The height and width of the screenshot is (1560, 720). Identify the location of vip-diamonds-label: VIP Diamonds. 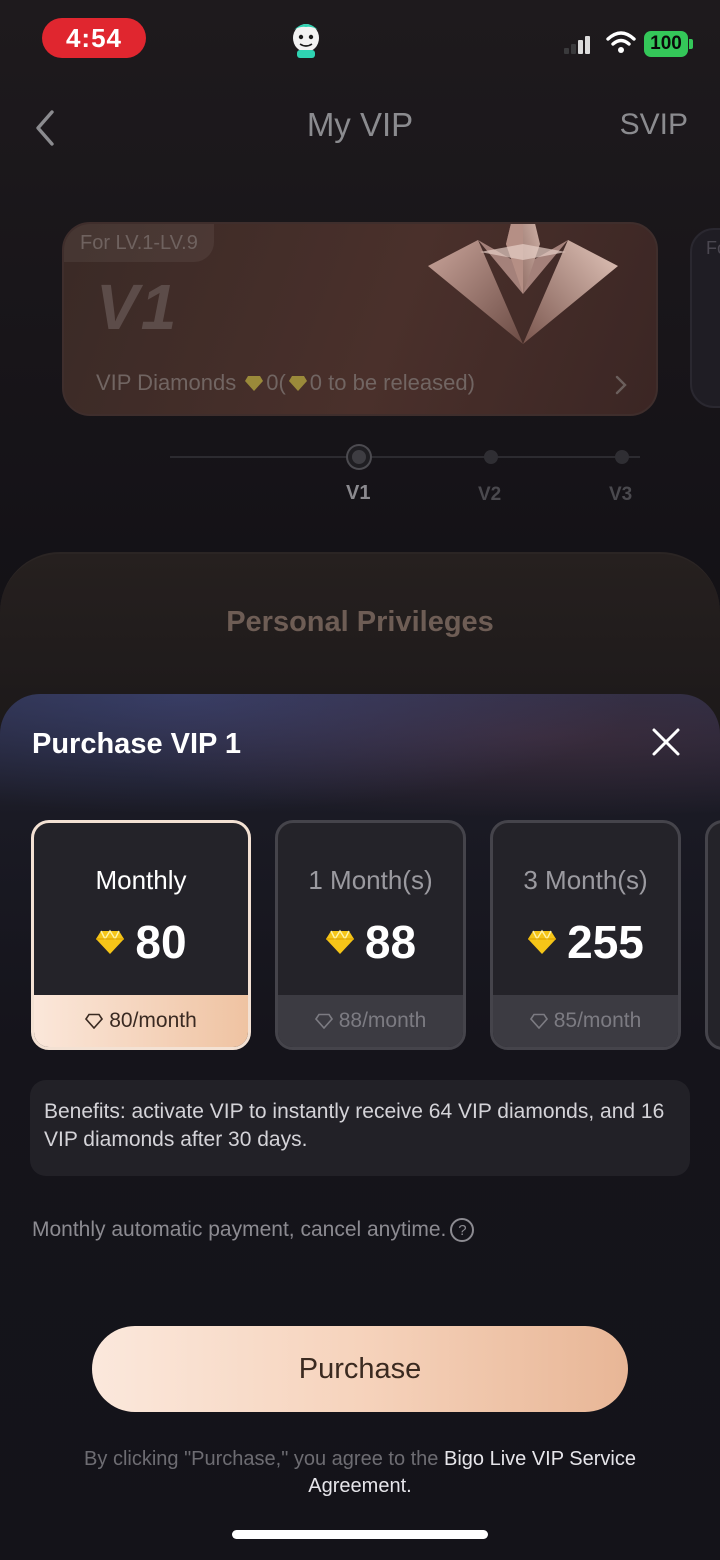
(166, 382).